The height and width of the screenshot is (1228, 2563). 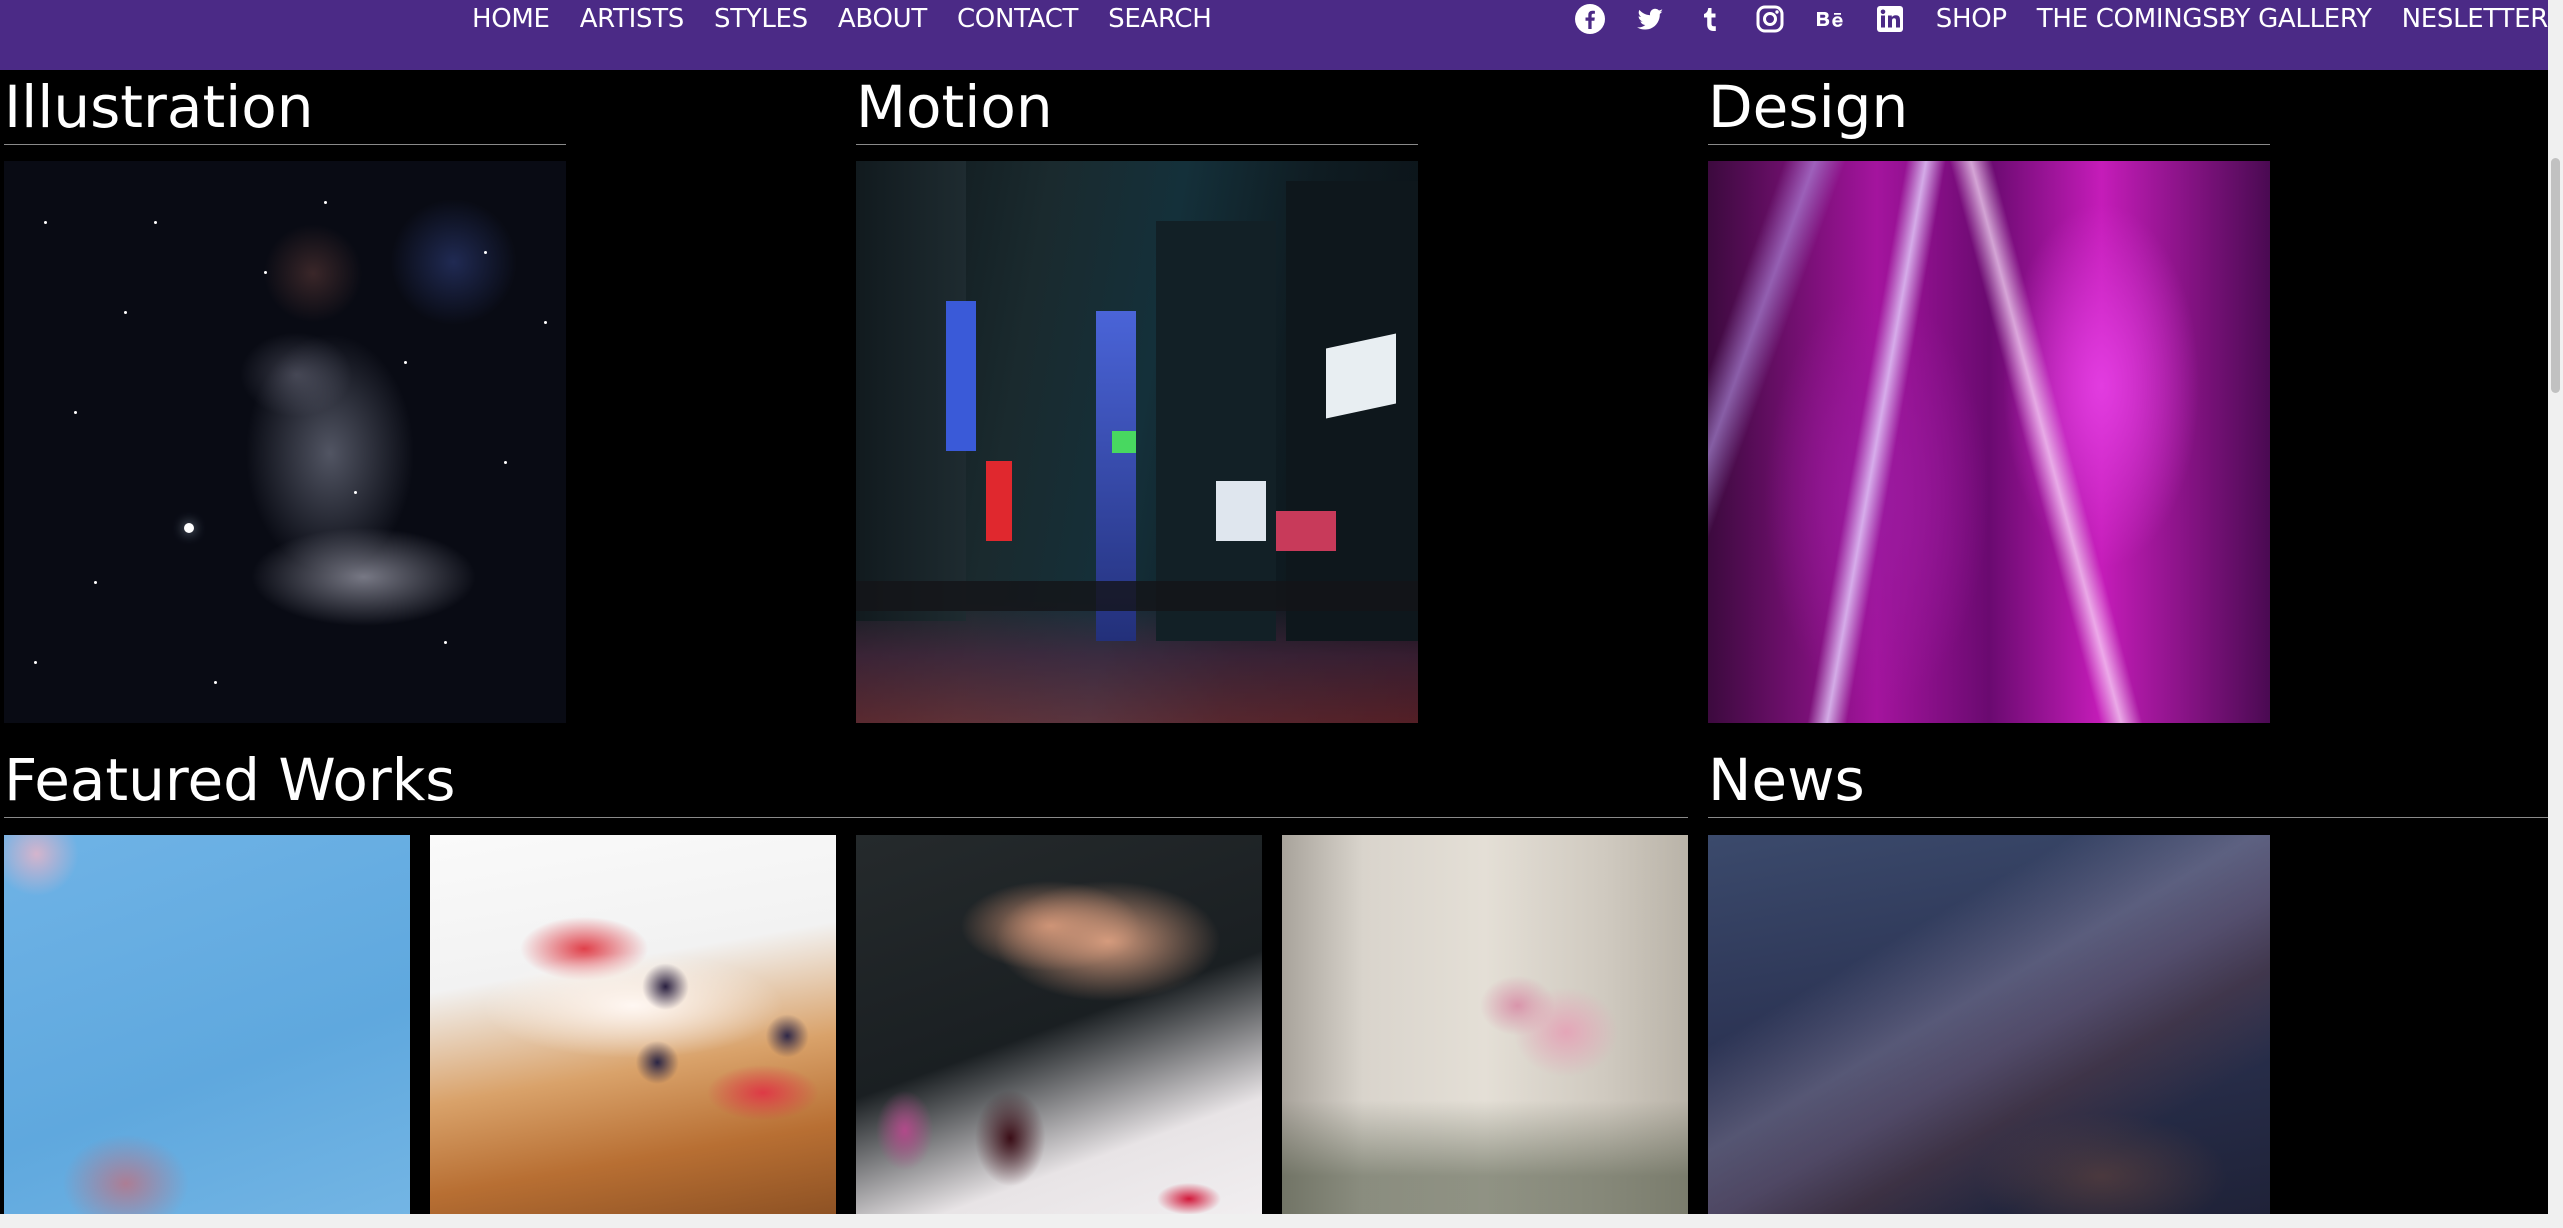 I want to click on twitter-icon, so click(x=1650, y=19).